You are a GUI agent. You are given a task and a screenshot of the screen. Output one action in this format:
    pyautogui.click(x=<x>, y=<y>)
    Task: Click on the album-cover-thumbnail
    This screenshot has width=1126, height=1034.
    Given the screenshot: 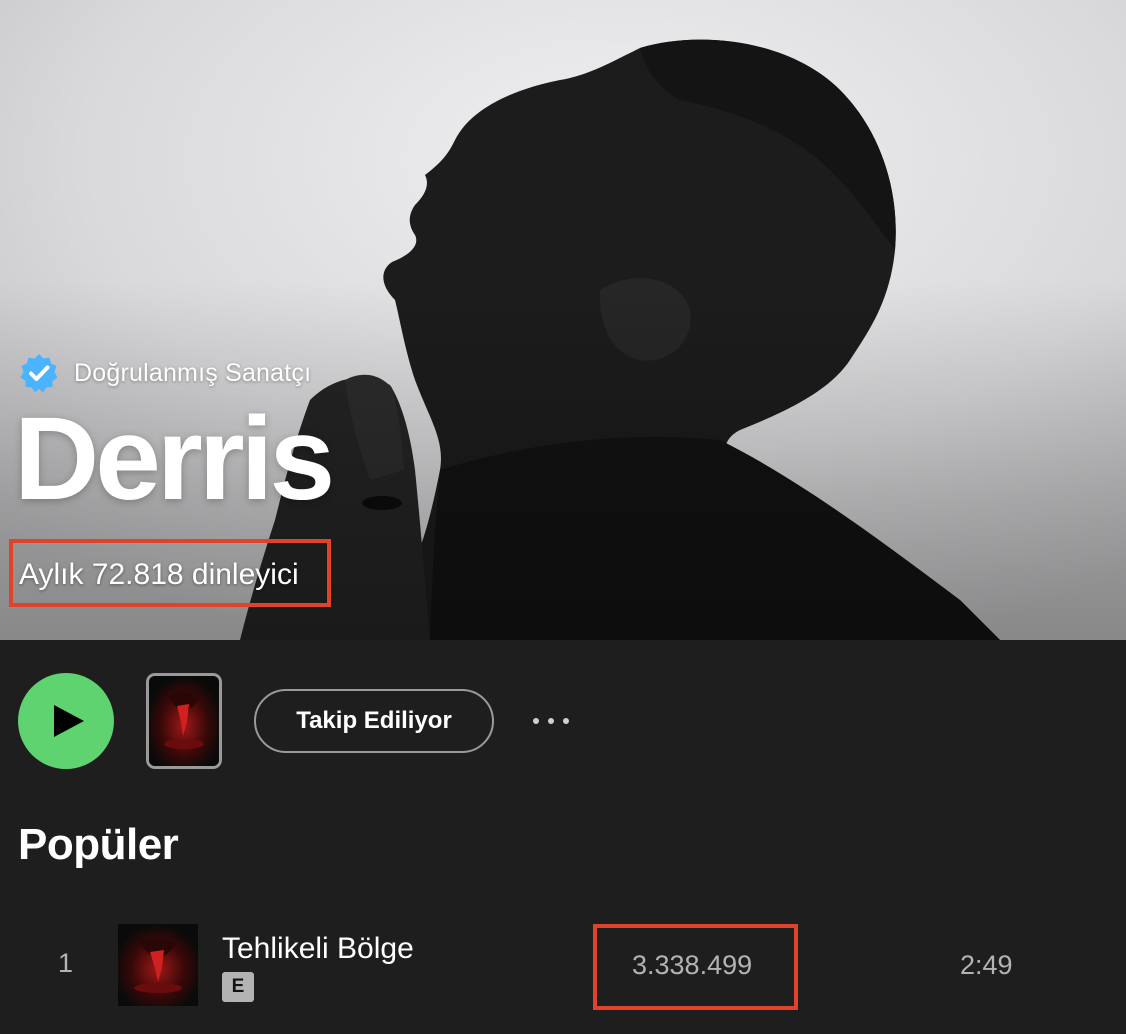 What is the action you would take?
    pyautogui.click(x=184, y=721)
    